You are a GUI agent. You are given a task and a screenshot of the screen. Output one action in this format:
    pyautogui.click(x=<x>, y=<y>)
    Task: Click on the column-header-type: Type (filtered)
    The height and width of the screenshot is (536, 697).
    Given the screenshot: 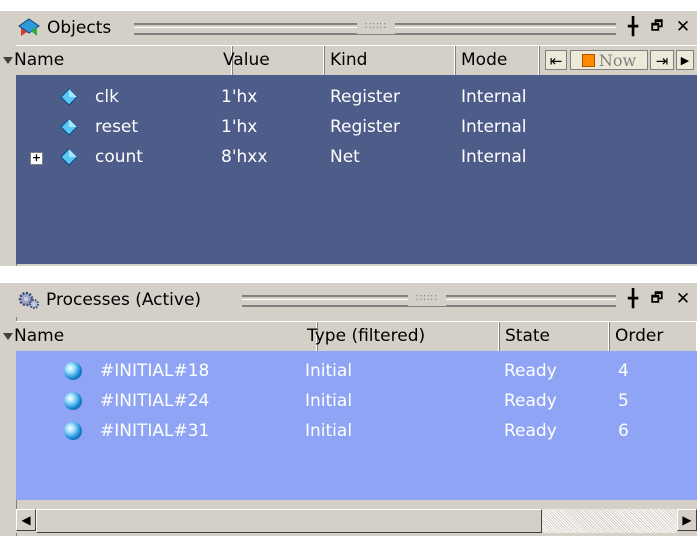 What is the action you would take?
    pyautogui.click(x=401, y=336)
    